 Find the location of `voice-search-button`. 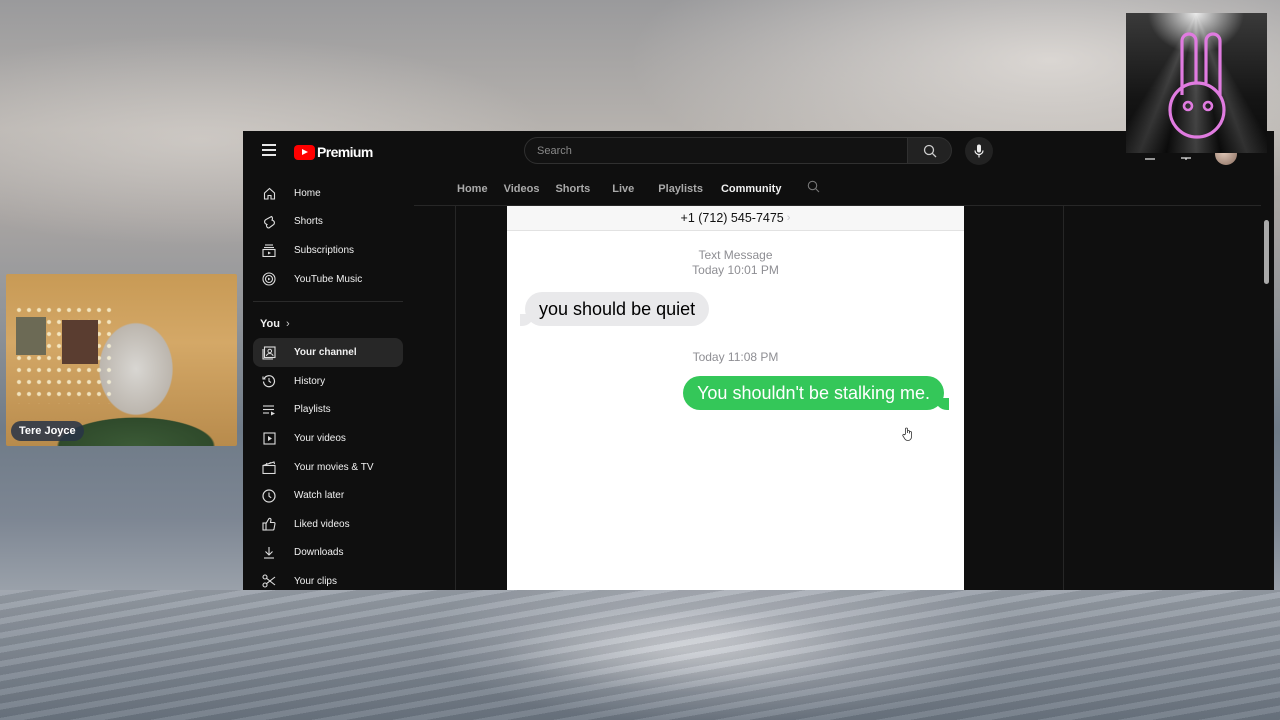

voice-search-button is located at coordinates (979, 151).